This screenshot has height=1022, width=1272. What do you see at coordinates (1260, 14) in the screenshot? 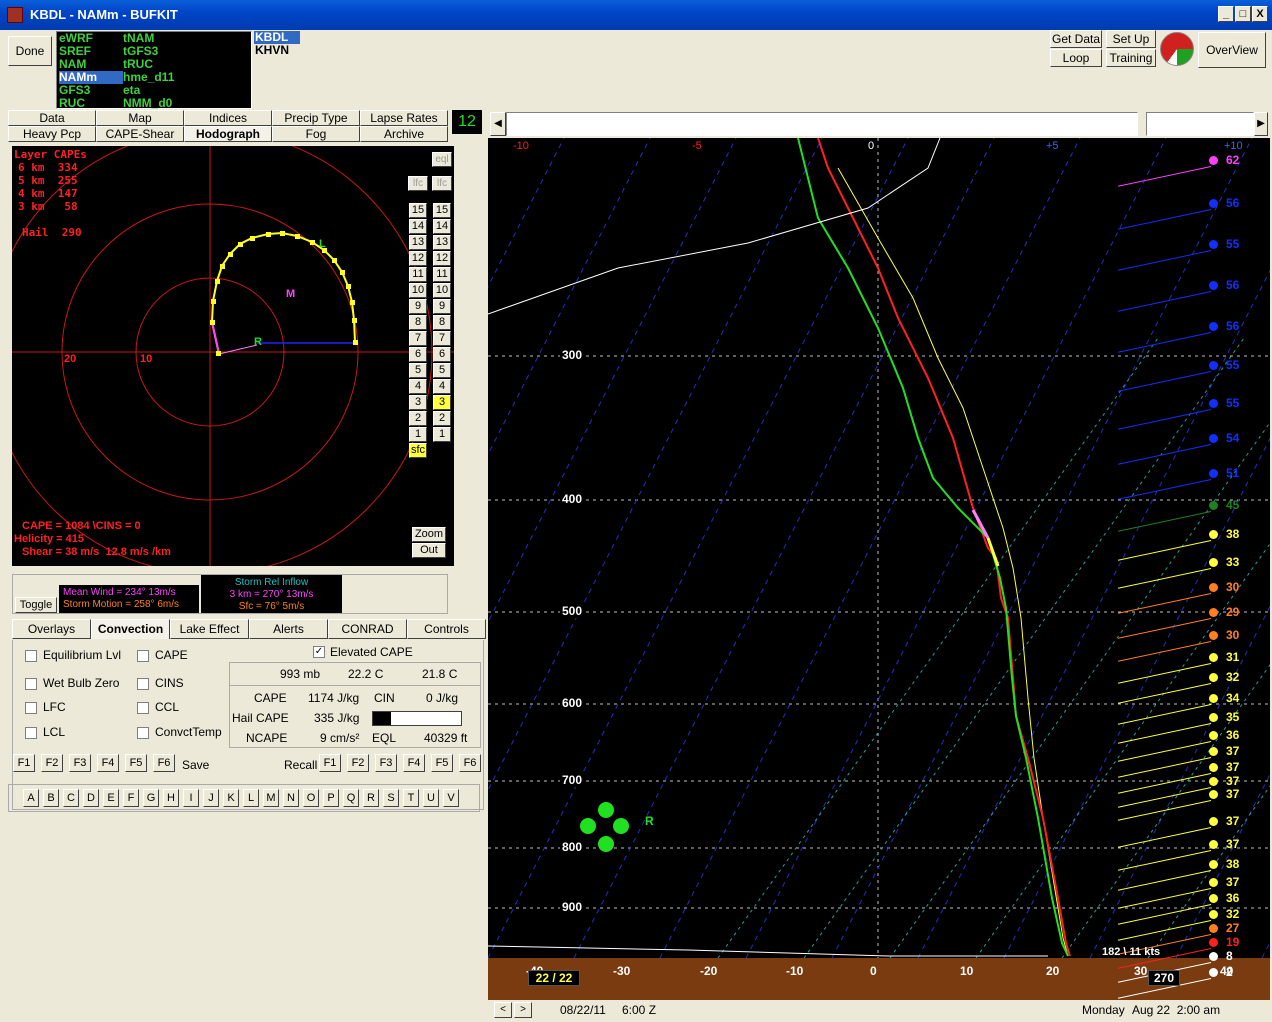
I see `close-button: X` at bounding box center [1260, 14].